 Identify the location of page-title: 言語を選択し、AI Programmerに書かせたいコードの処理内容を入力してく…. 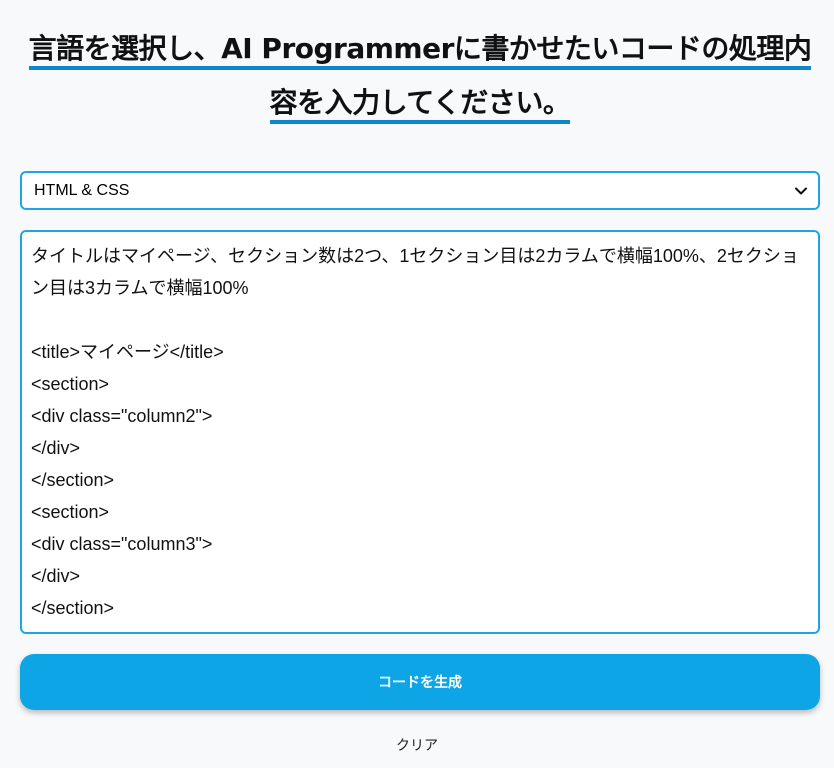
(420, 76).